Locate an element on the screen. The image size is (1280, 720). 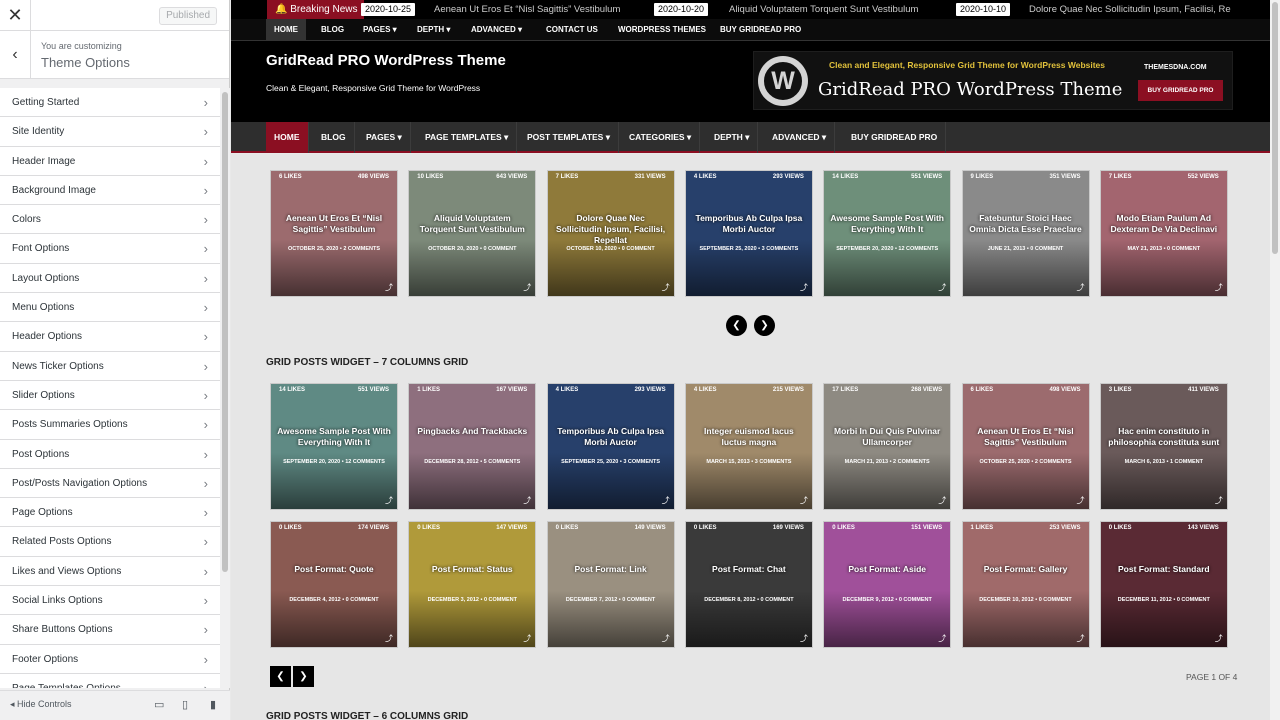
sidebar-scrollbar is located at coordinates (225, 388).